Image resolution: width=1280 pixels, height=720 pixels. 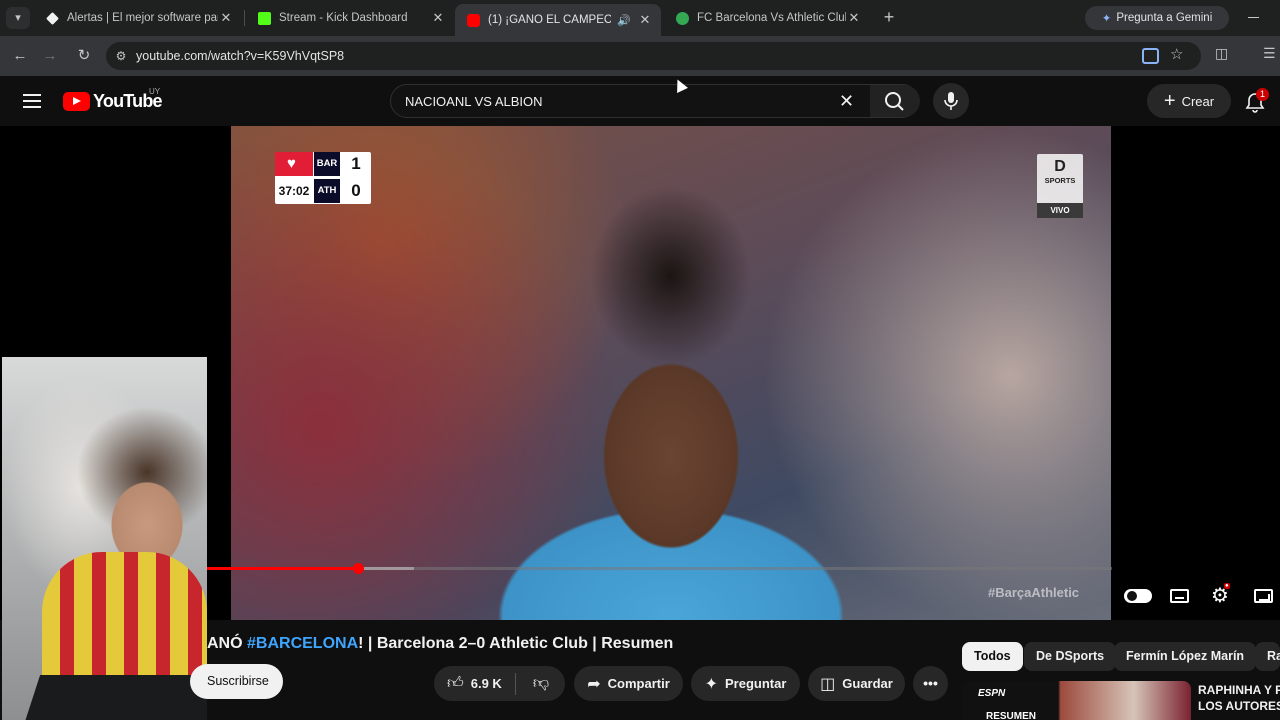 What do you see at coordinates (1179, 596) in the screenshot?
I see `subtitles-button` at bounding box center [1179, 596].